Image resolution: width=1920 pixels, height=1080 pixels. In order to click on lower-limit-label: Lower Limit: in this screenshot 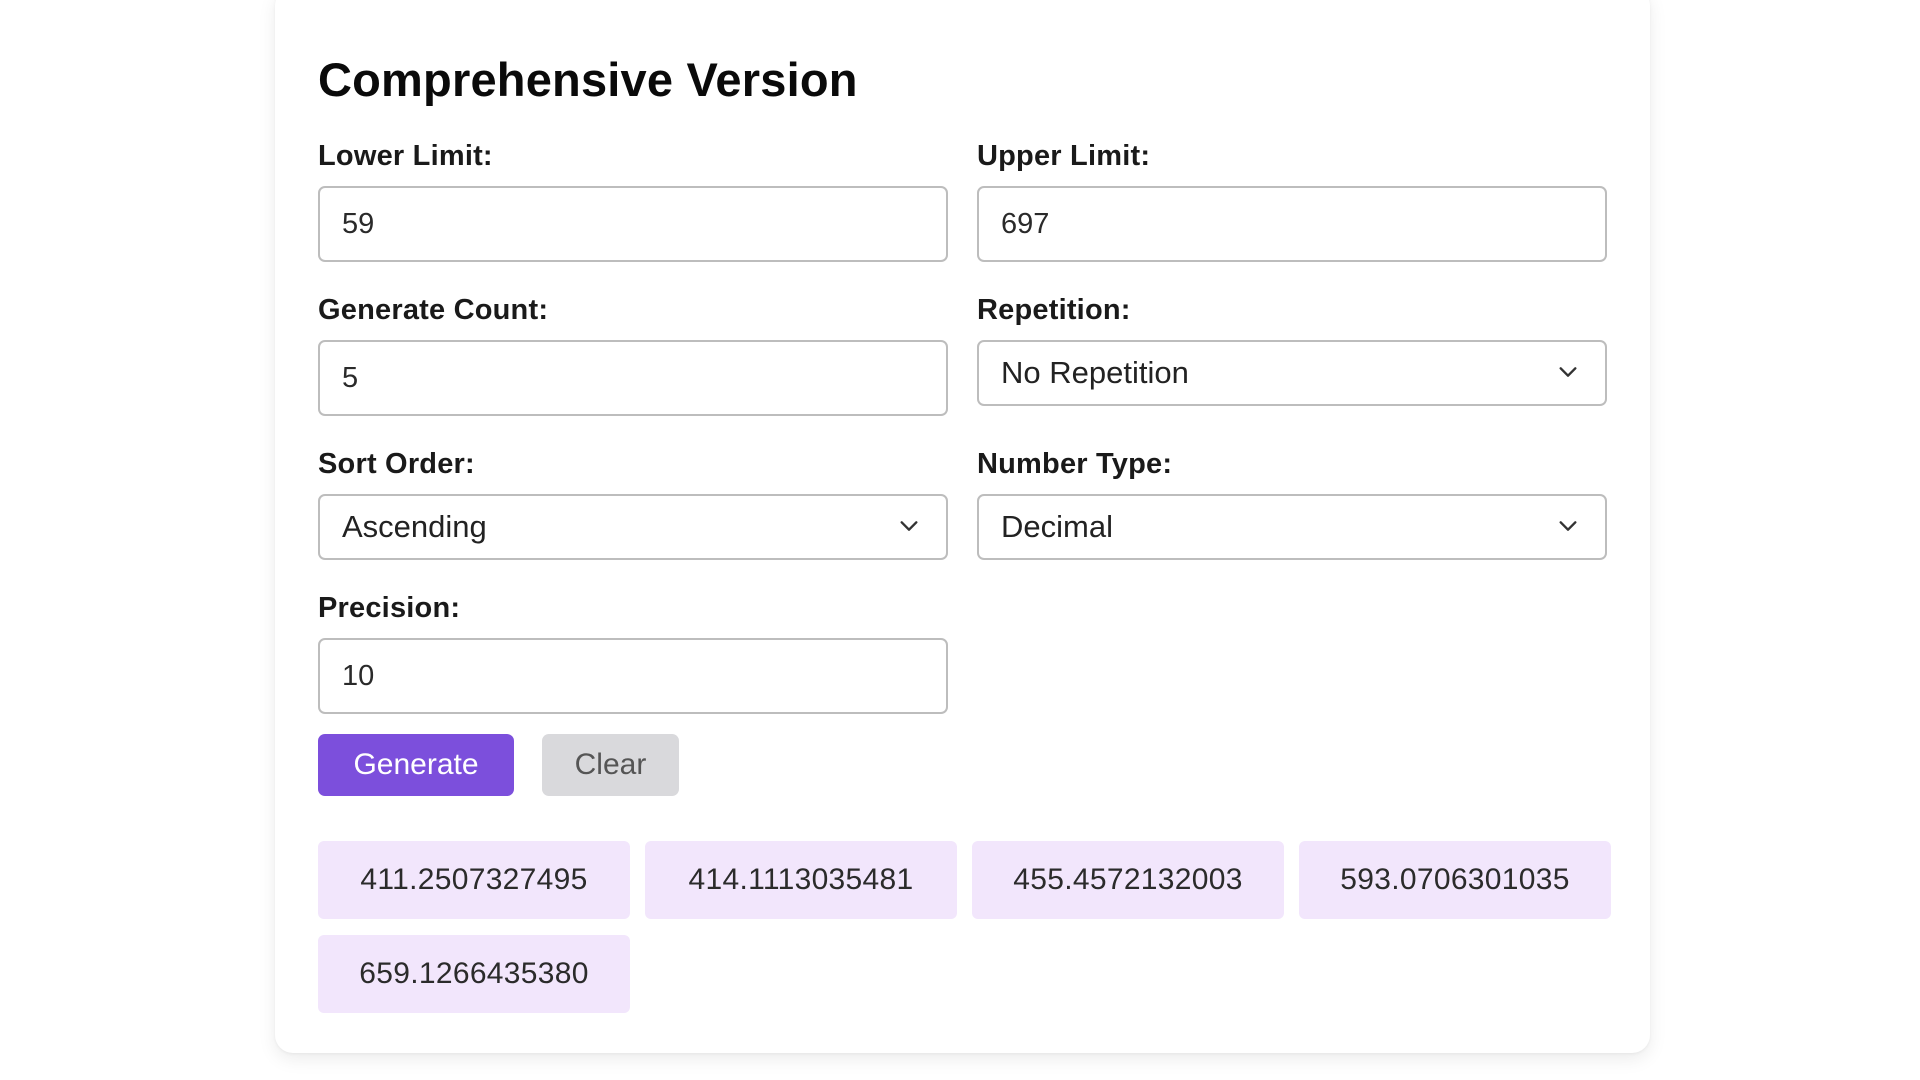, I will do `click(405, 156)`.